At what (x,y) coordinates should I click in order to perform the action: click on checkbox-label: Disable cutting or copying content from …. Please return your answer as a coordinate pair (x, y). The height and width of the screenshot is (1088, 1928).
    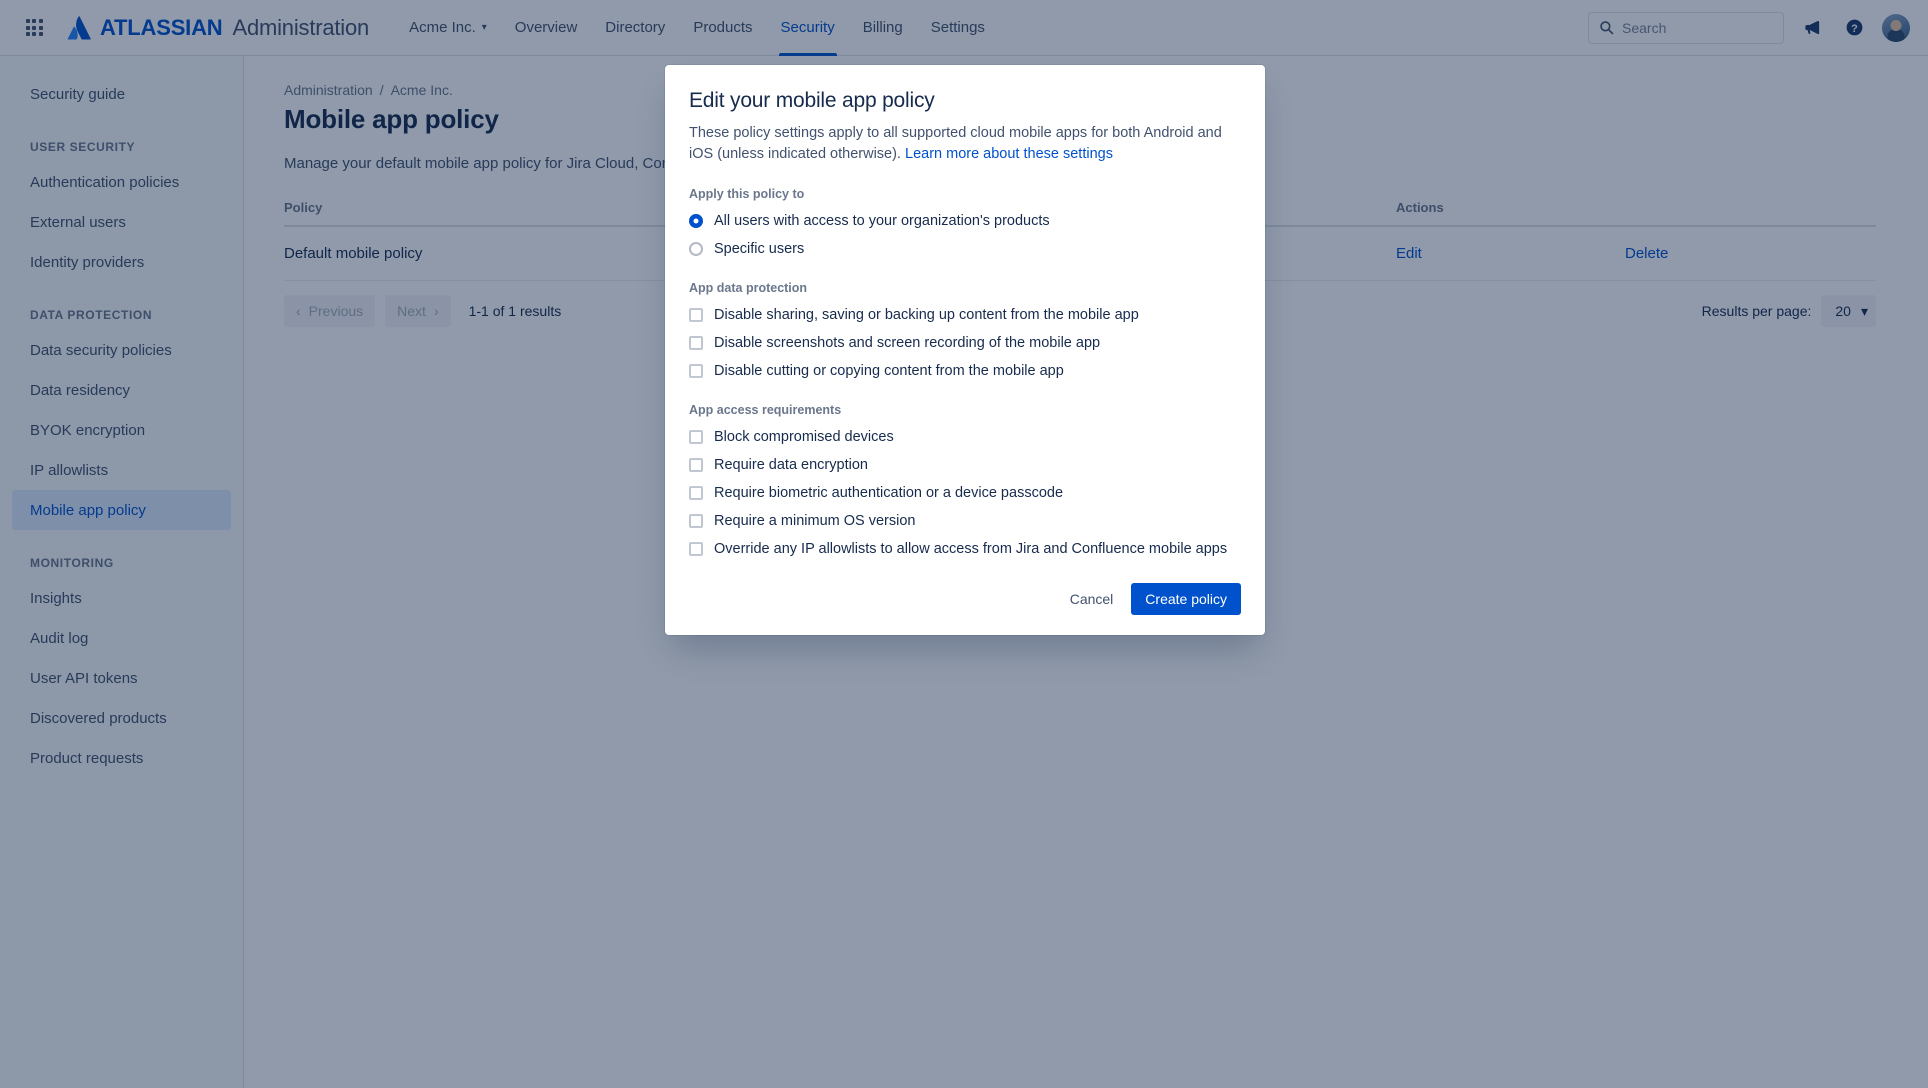
    Looking at the image, I should click on (889, 370).